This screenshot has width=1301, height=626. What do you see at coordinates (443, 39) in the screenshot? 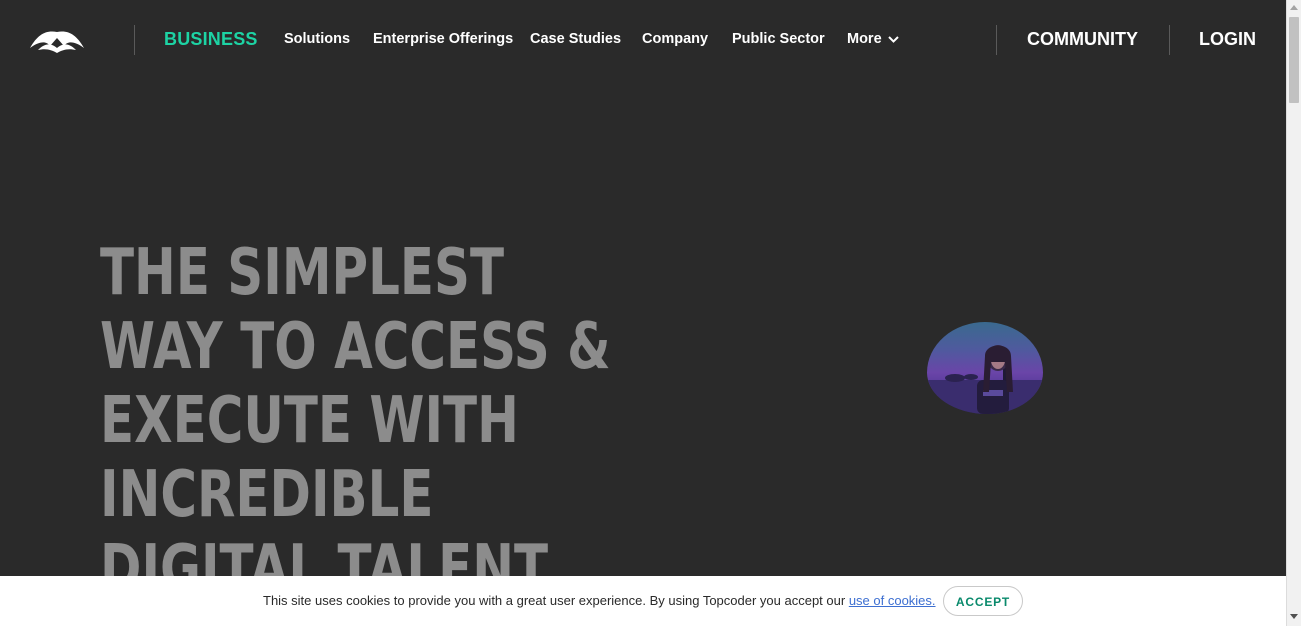
I see `nav-enterprise-offerings: Enterprise Offerings` at bounding box center [443, 39].